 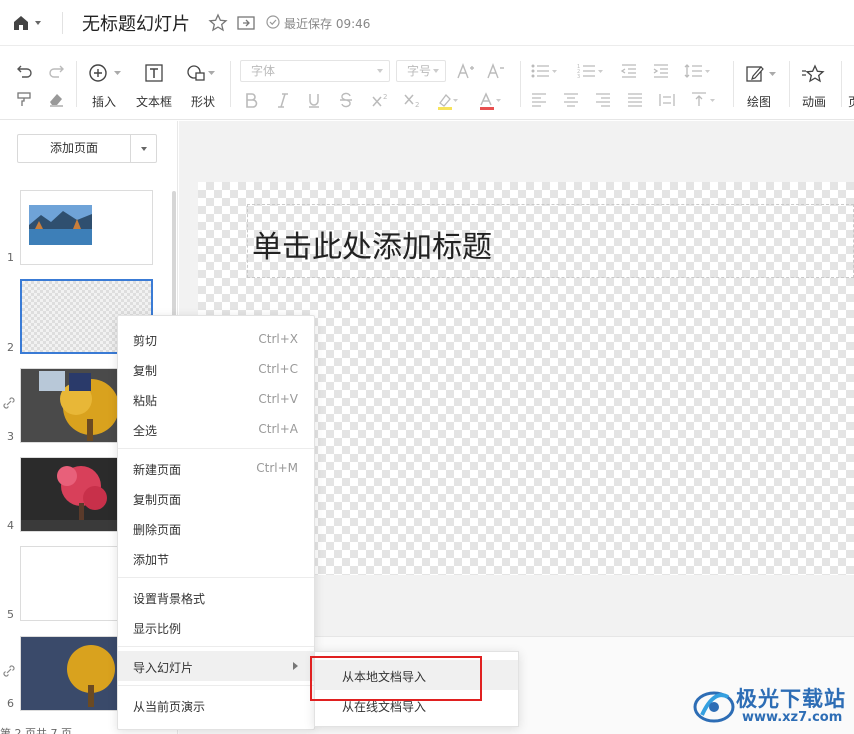 I want to click on menu-item-label: 导入幻灯片, so click(x=163, y=668).